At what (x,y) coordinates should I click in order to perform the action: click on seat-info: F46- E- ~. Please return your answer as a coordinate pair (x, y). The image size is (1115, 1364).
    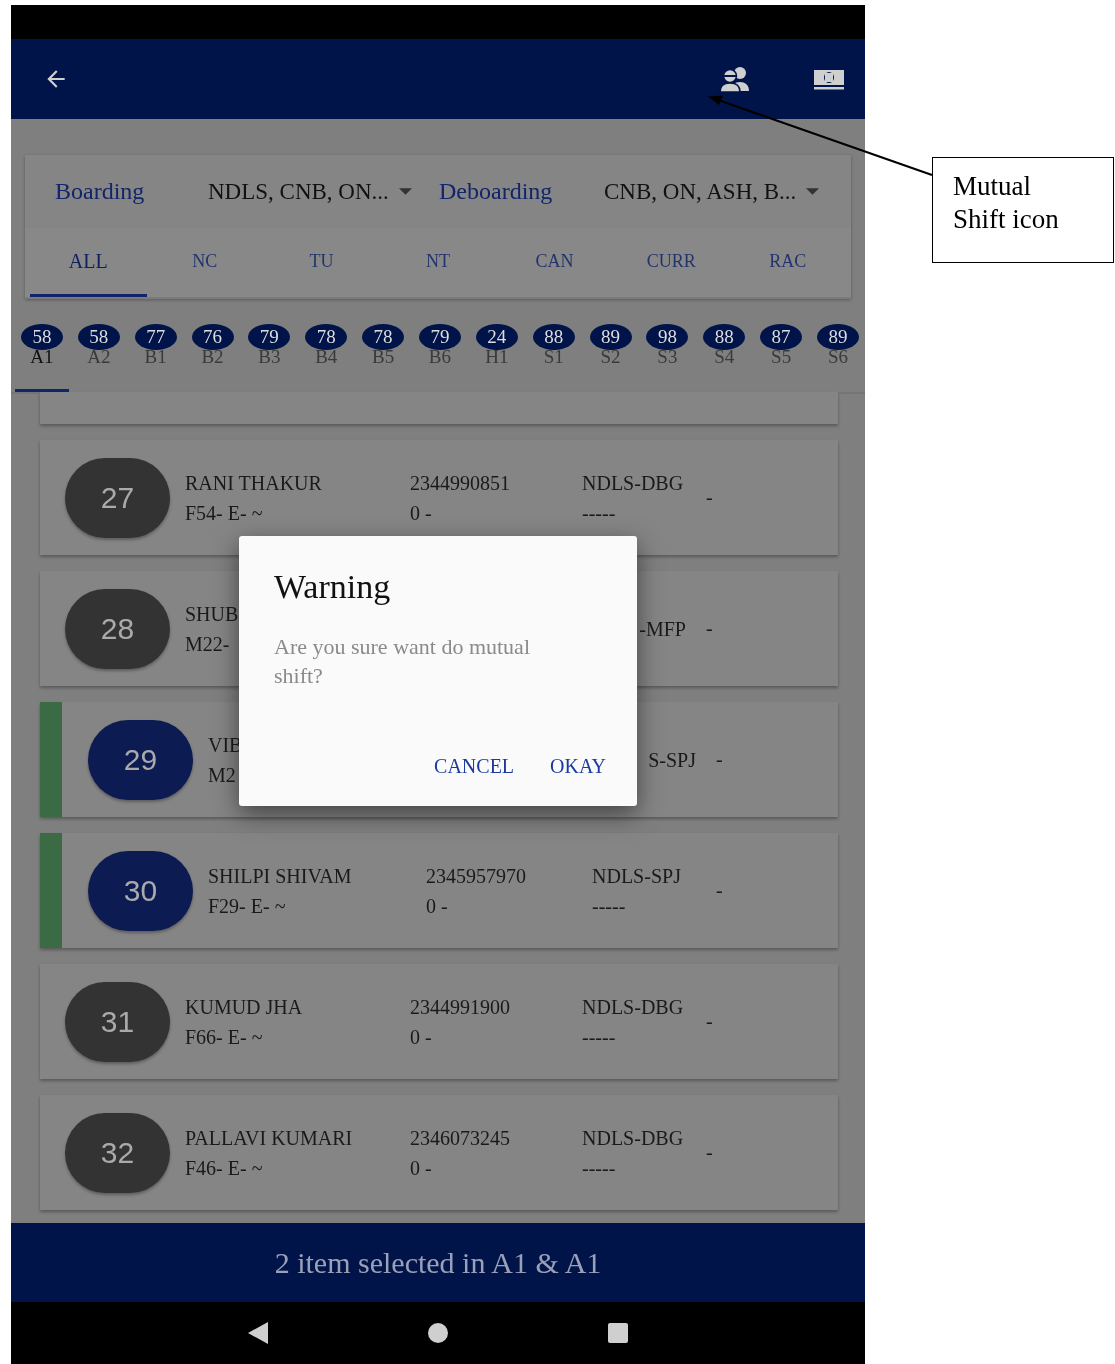
    Looking at the image, I should click on (224, 1167).